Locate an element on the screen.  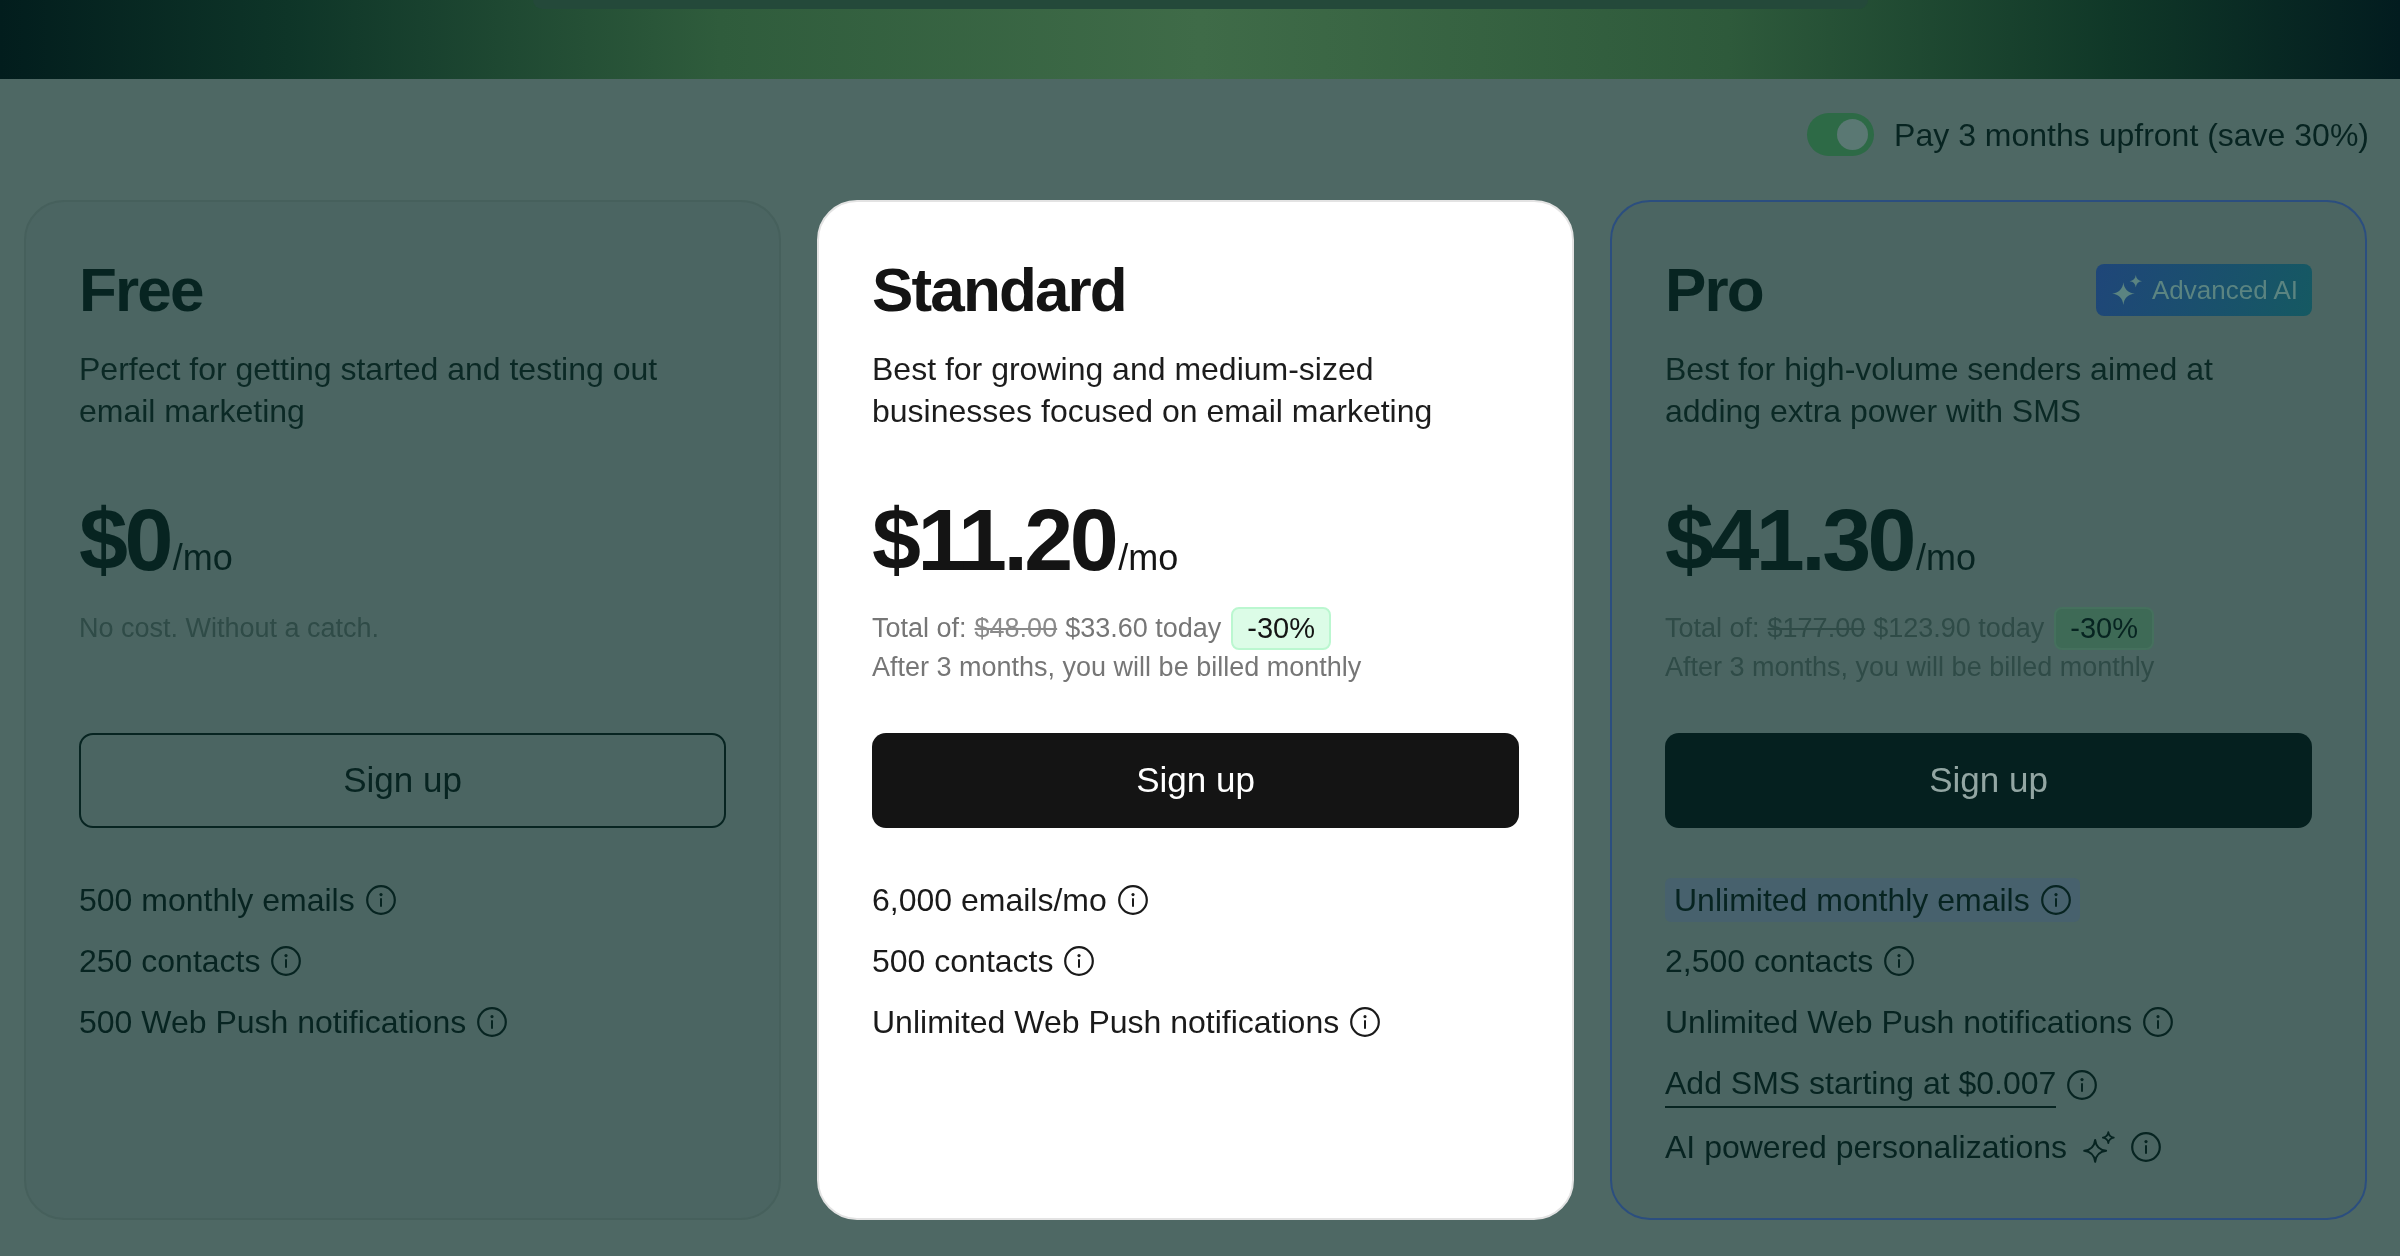
toggle-label: Pay 3 months upfront (save 30%) is located at coordinates (2131, 135).